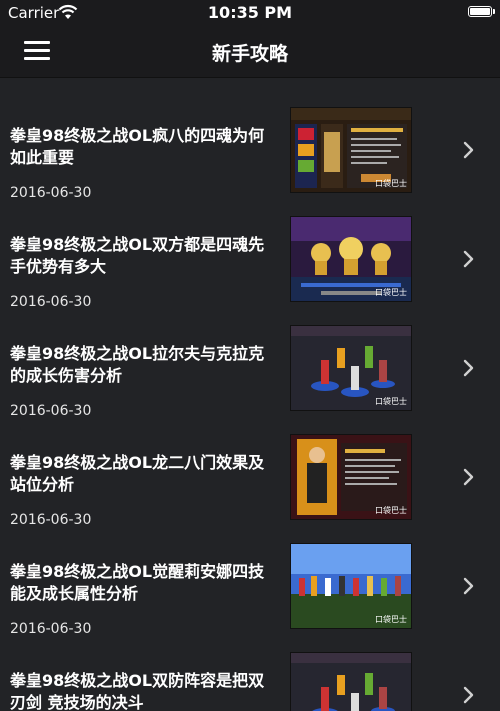 This screenshot has height=711, width=500. What do you see at coordinates (250, 667) in the screenshot?
I see `list-item: 拳皇98终极之战OL双防阵容是把双刃剑 竞技场的决斗口袋巴士` at bounding box center [250, 667].